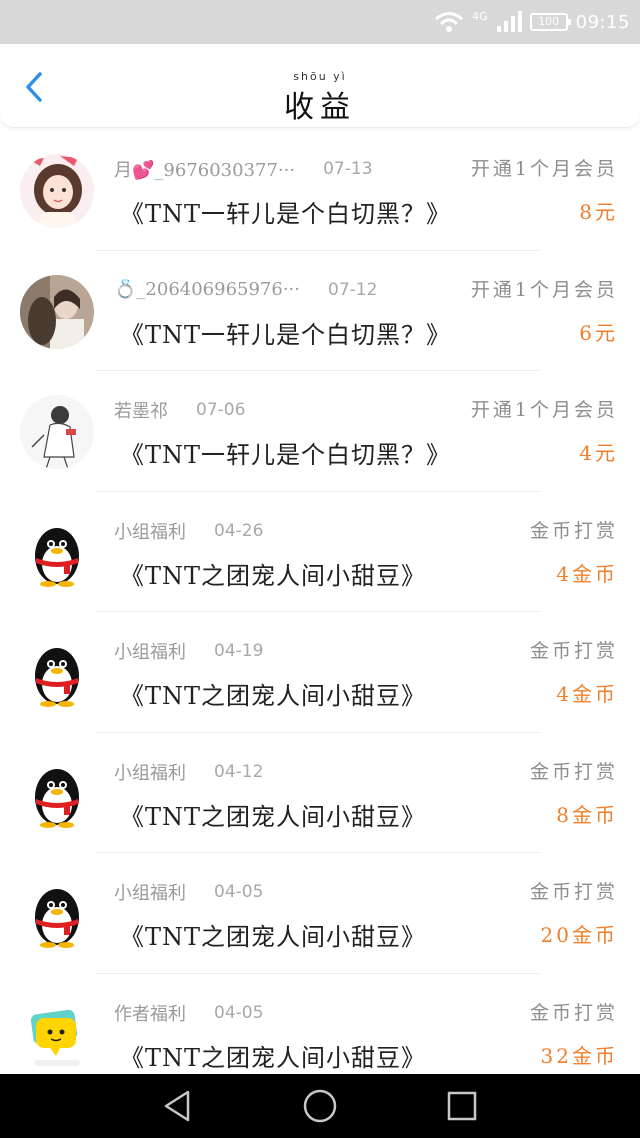 The width and height of the screenshot is (640, 1138). I want to click on reward-info: 开通1个月会员 8元, so click(544, 189).